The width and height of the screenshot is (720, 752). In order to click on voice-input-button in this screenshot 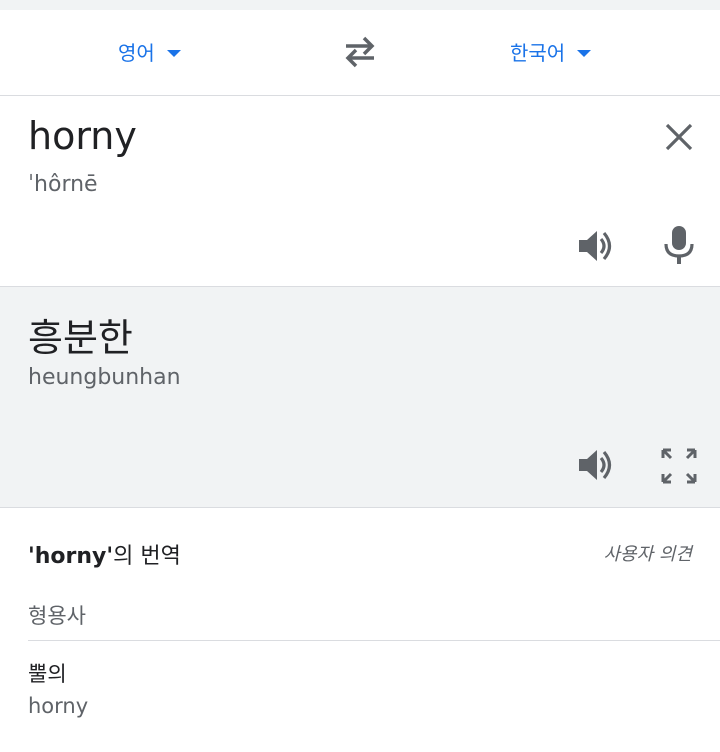, I will do `click(679, 245)`.